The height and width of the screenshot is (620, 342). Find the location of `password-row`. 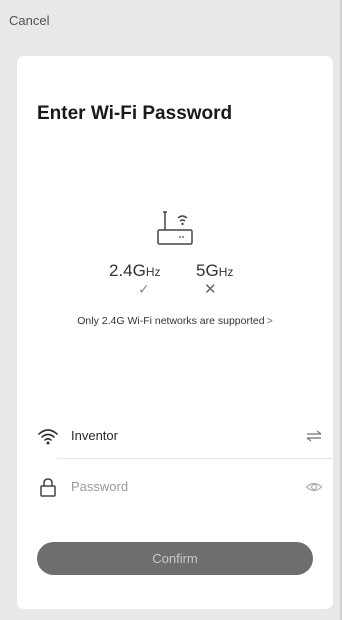

password-row is located at coordinates (177, 487).